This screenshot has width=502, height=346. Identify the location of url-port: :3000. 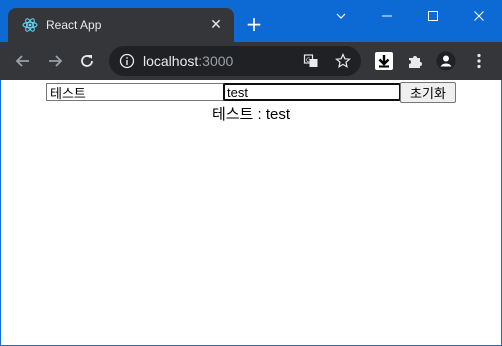
(216, 61).